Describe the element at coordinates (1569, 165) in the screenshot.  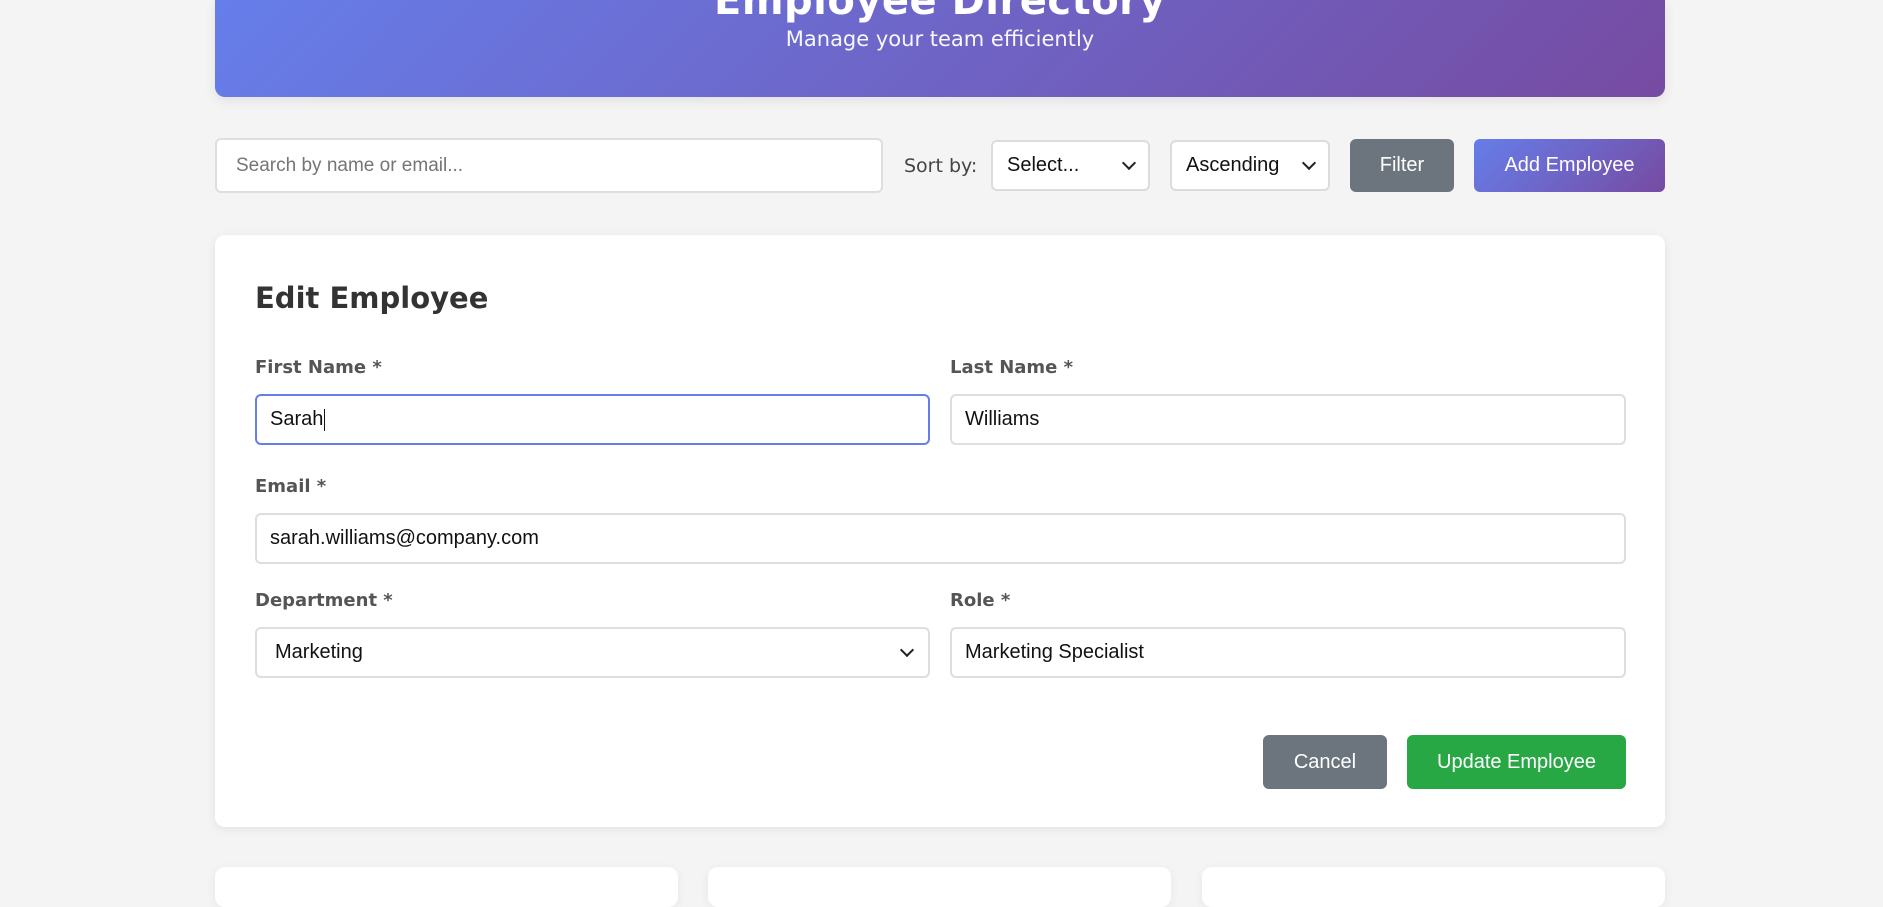
I see `add-employee-button: Add Employee` at that location.